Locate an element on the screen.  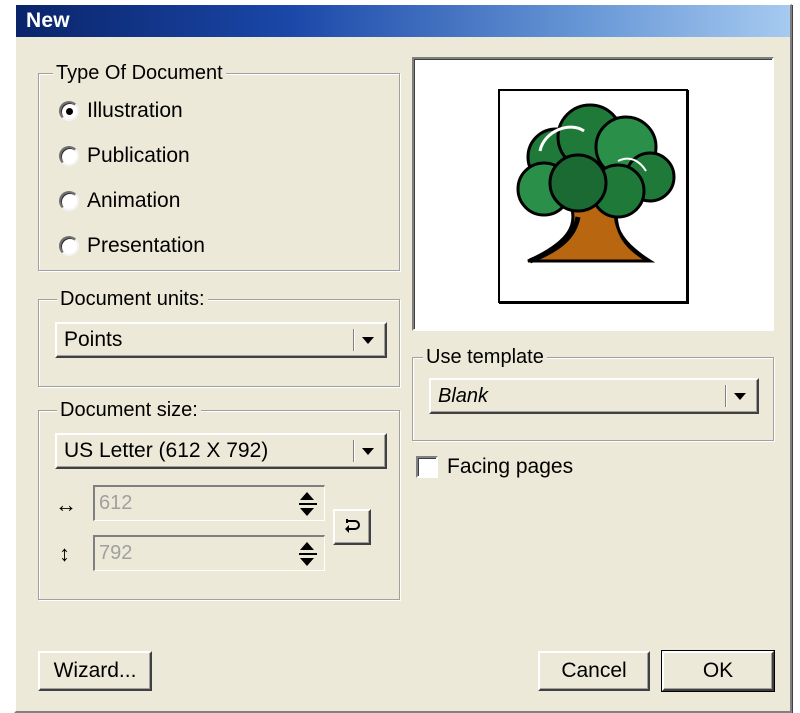
width-spinner is located at coordinates (308, 504).